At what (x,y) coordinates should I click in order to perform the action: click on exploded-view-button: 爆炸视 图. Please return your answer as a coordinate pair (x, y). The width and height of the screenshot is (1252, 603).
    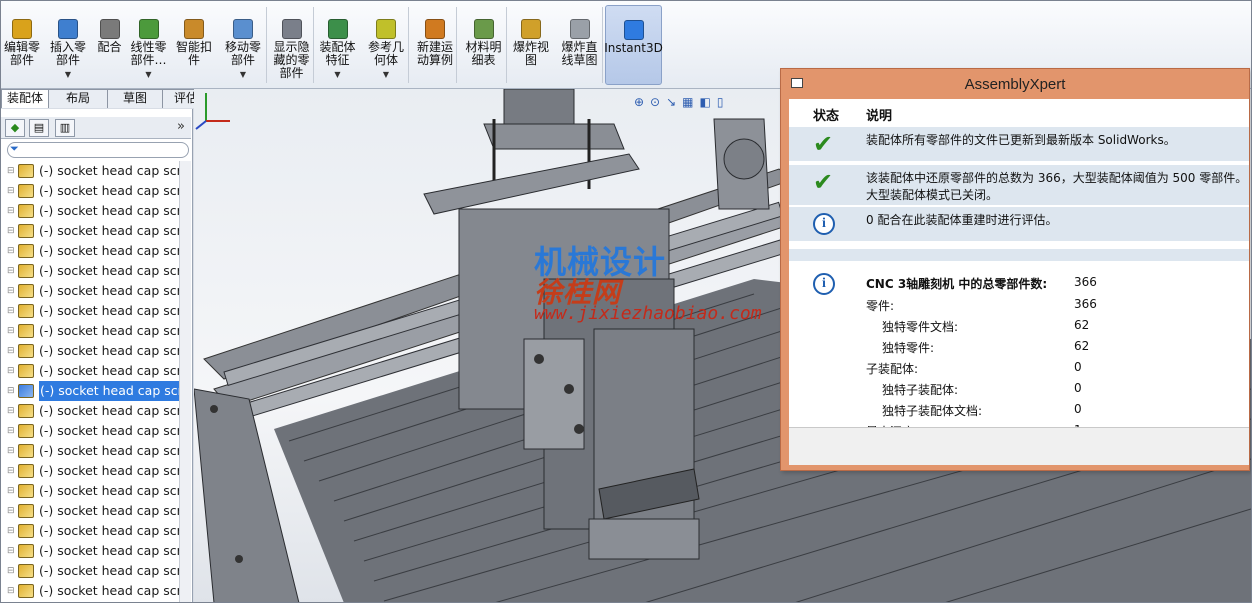
    Looking at the image, I should click on (531, 45).